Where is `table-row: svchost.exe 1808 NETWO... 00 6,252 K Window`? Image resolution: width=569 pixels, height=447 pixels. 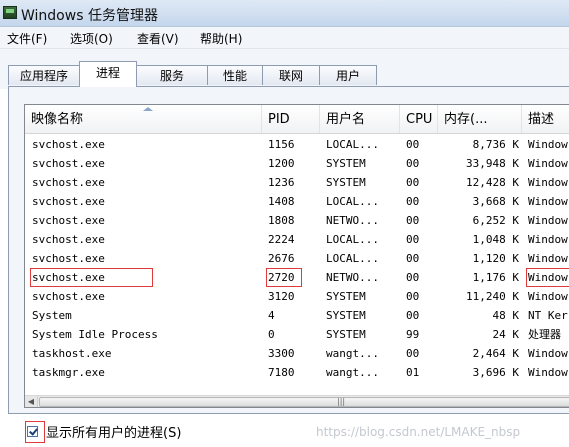
table-row: svchost.exe 1808 NETWO... 00 6,252 K Window is located at coordinates (297, 220).